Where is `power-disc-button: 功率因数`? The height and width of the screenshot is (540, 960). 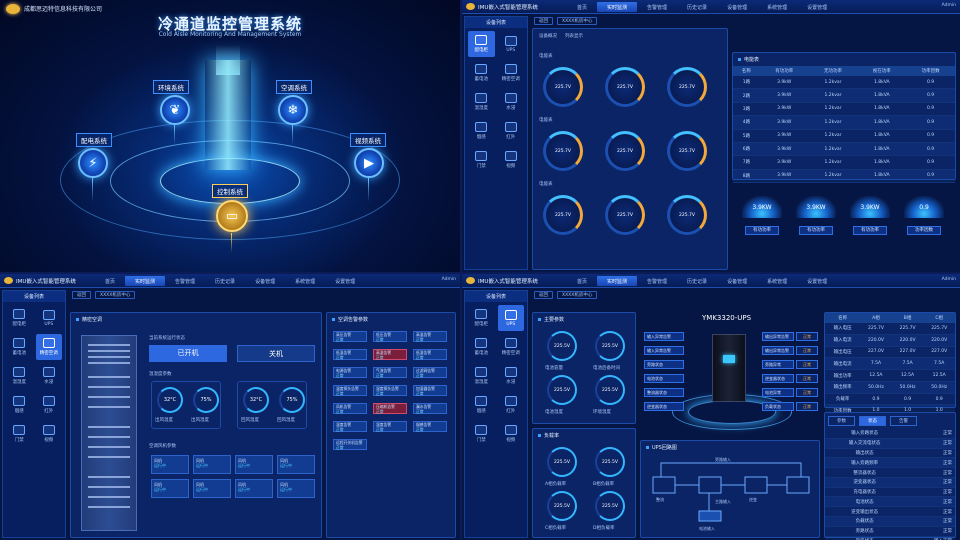
power-disc-button: 功率因数 is located at coordinates (924, 230).